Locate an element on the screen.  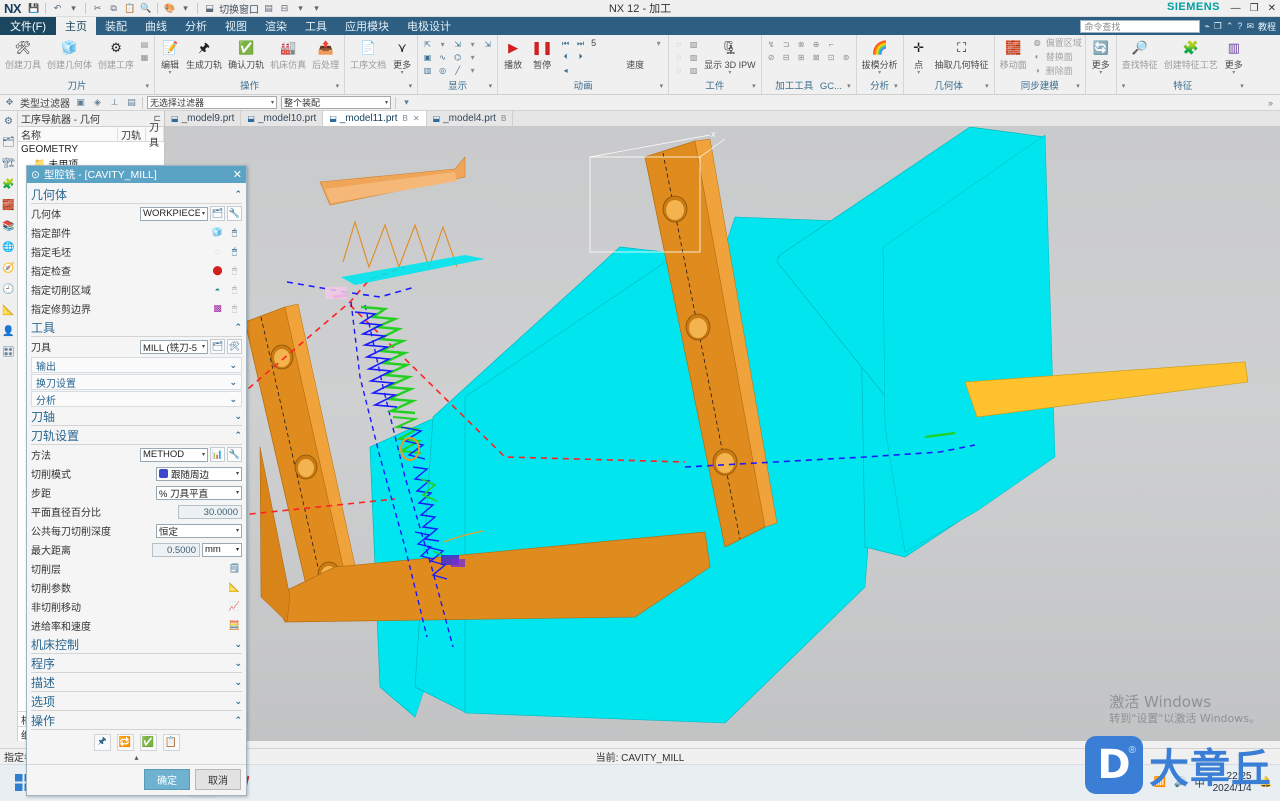
find-feature-button: 🔎 查找特征 is located at coordinates (1140, 54).